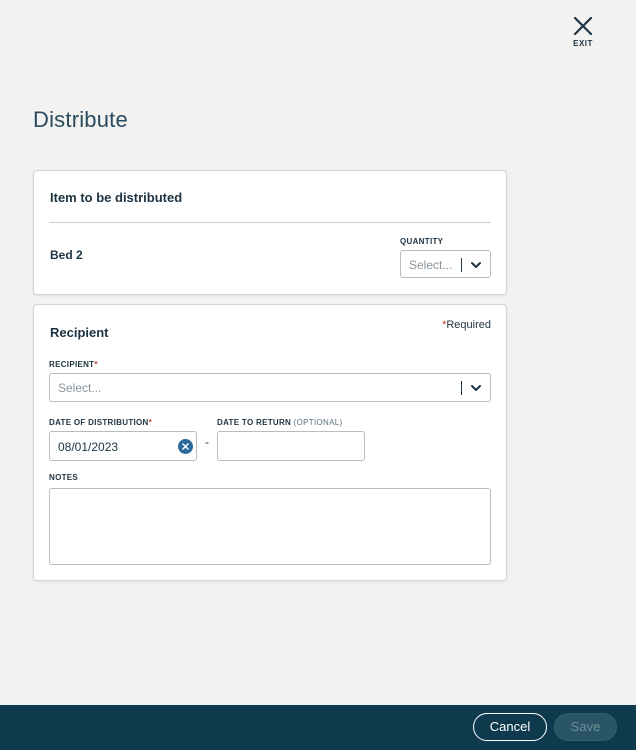  Describe the element at coordinates (318, 727) in the screenshot. I see `footer-bar: Cancel Save` at that location.